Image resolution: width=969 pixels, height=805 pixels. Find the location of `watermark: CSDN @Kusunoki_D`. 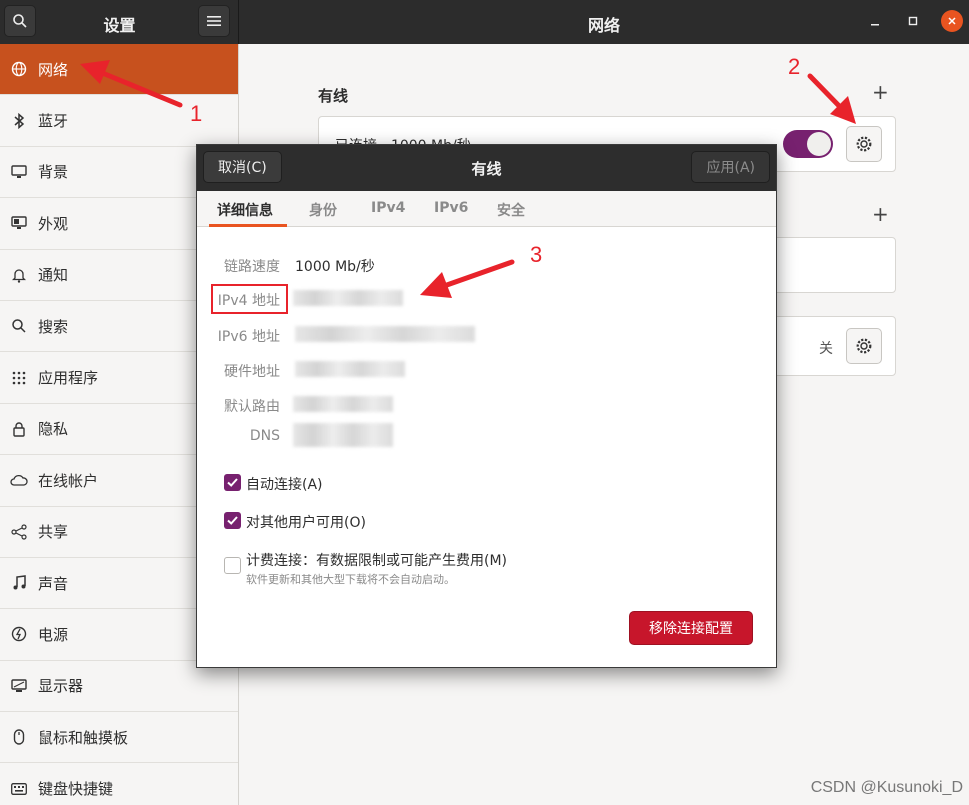

watermark: CSDN @Kusunoki_D is located at coordinates (886, 787).